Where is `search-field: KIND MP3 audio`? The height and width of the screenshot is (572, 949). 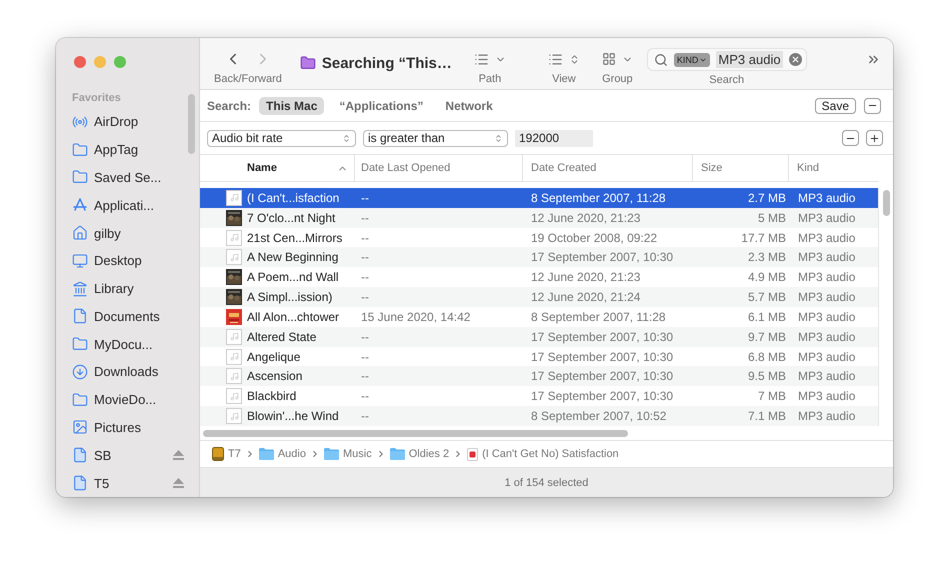
search-field: KIND MP3 audio is located at coordinates (726, 59).